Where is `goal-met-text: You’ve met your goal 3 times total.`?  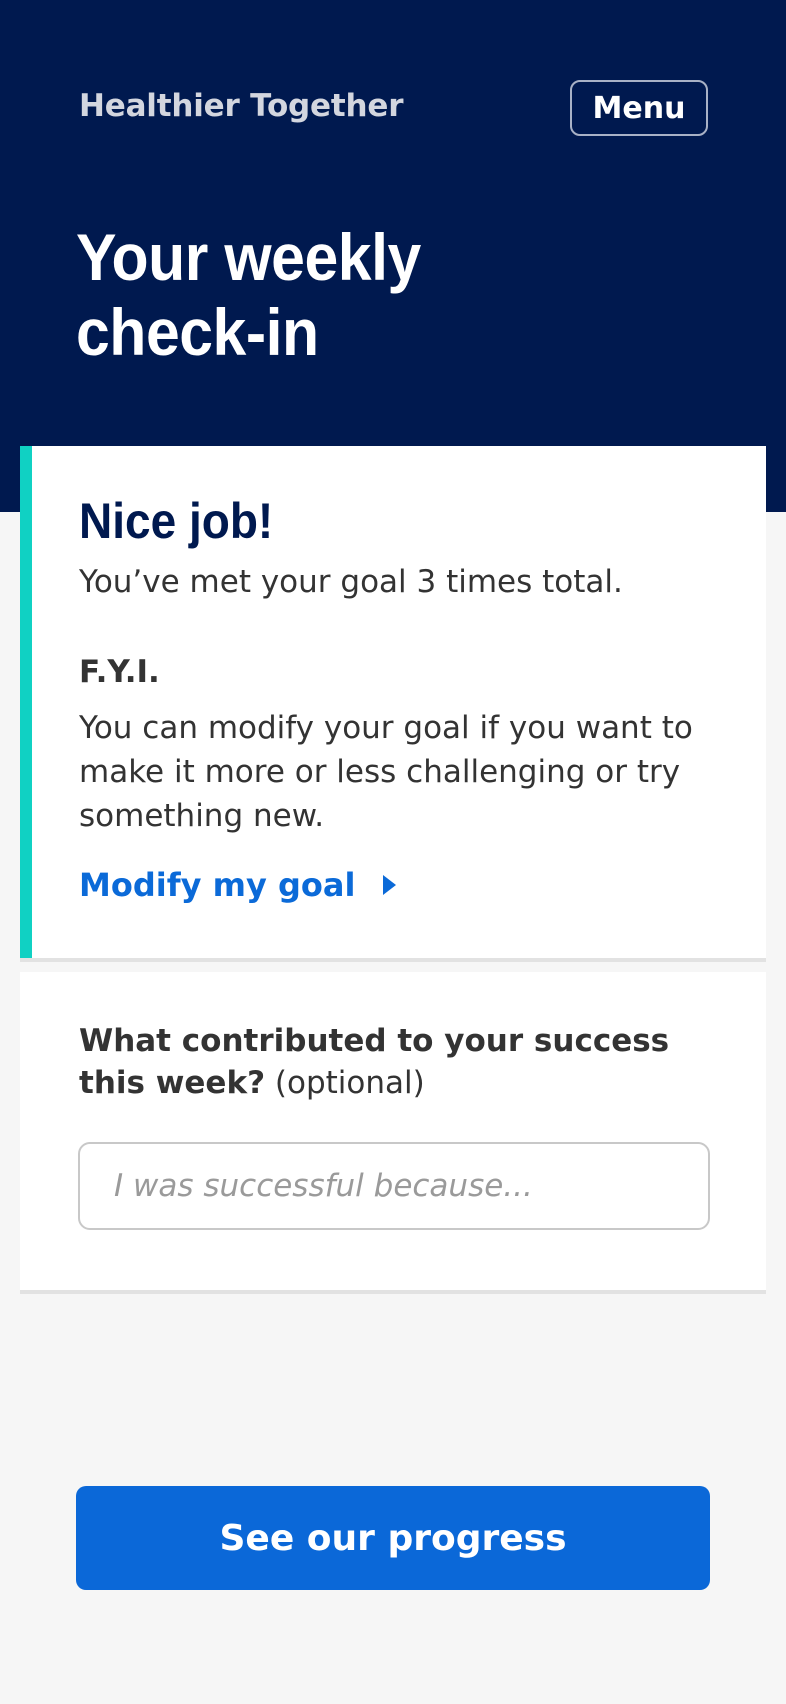 goal-met-text: You’ve met your goal 3 times total. is located at coordinates (351, 582).